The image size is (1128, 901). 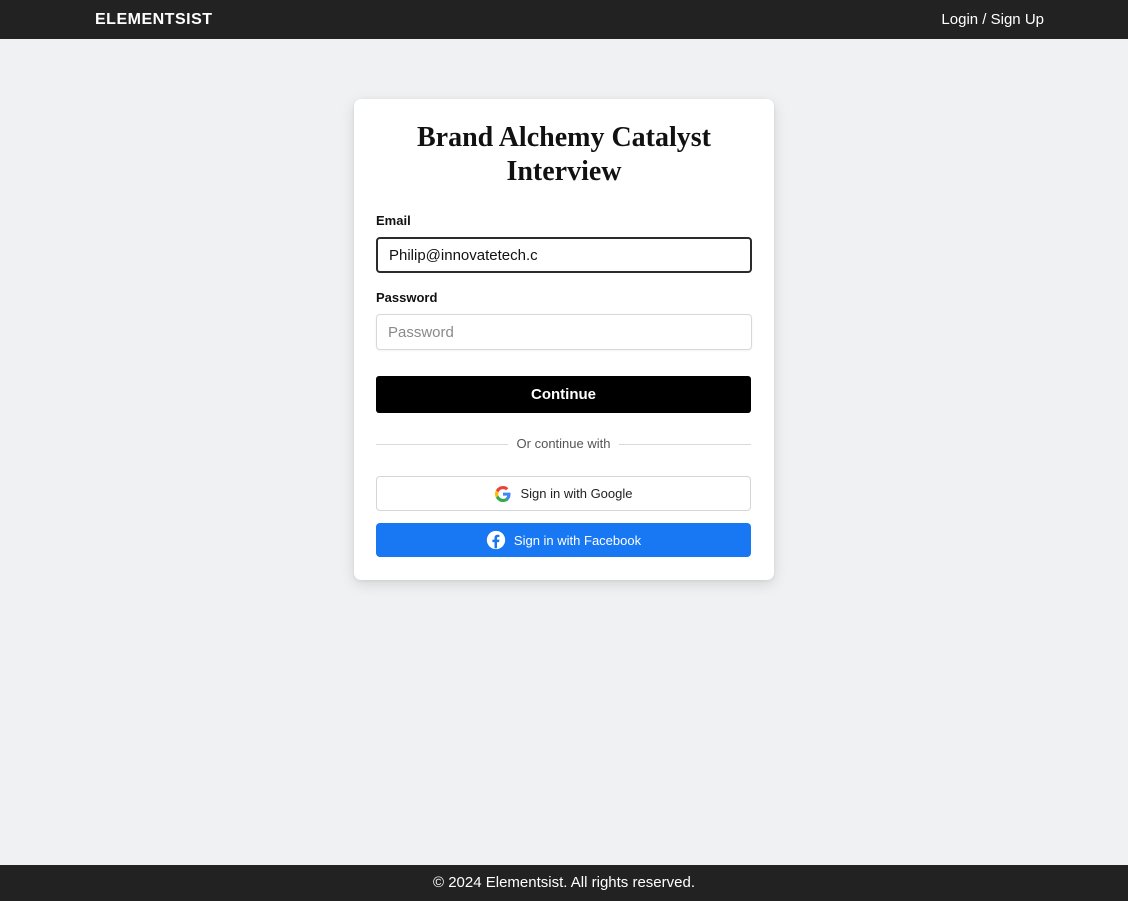 I want to click on password-label: Password, so click(x=407, y=297).